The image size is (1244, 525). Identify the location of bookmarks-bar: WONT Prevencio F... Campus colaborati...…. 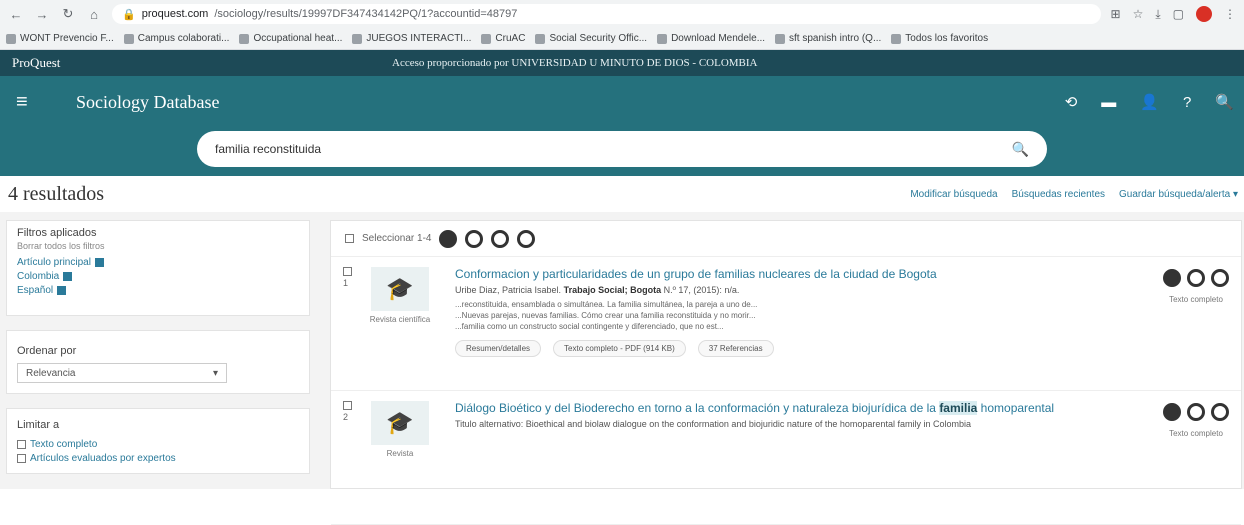
(622, 39).